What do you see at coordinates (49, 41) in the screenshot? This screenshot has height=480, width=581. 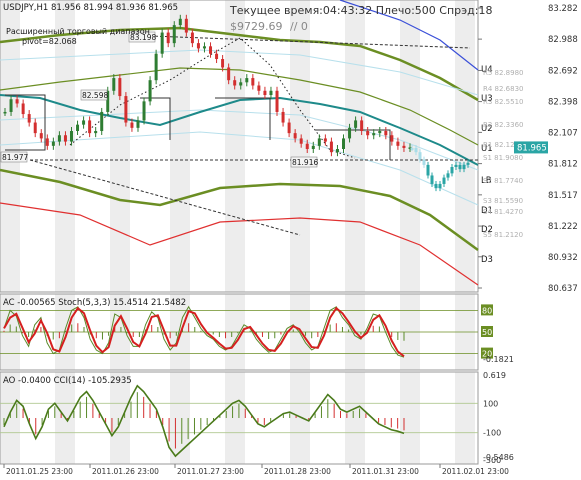 I see `pivot-label: pivot=82.068` at bounding box center [49, 41].